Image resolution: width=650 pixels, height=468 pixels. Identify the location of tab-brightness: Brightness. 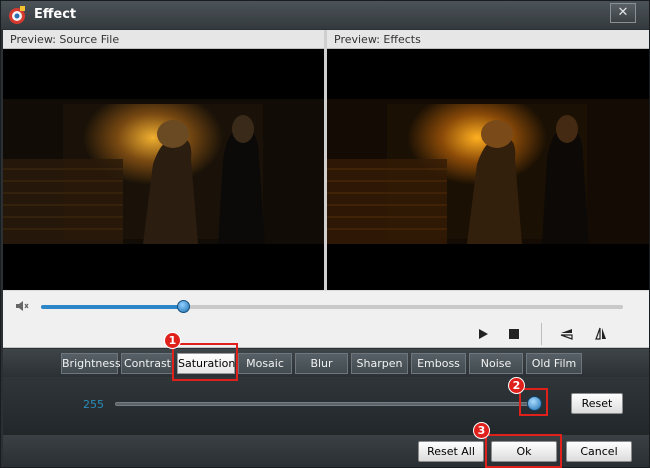
(91, 363).